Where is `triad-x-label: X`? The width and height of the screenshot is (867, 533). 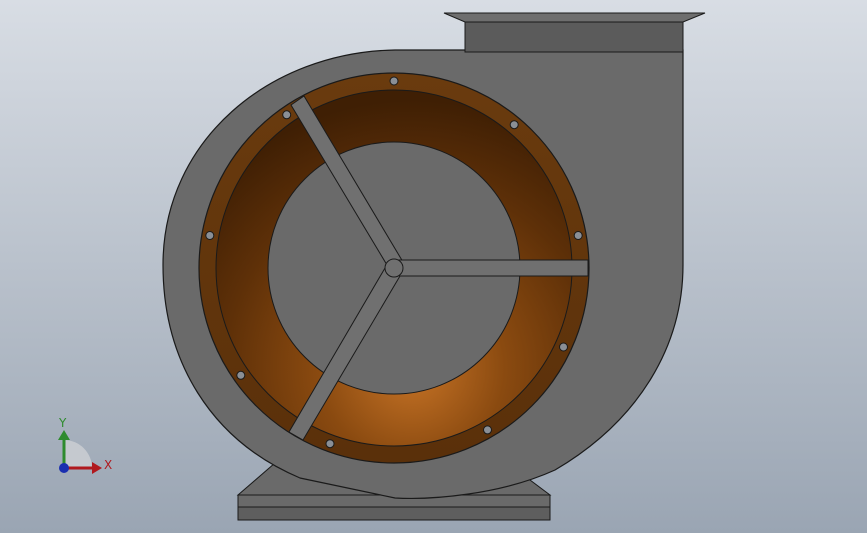 triad-x-label: X is located at coordinates (108, 465).